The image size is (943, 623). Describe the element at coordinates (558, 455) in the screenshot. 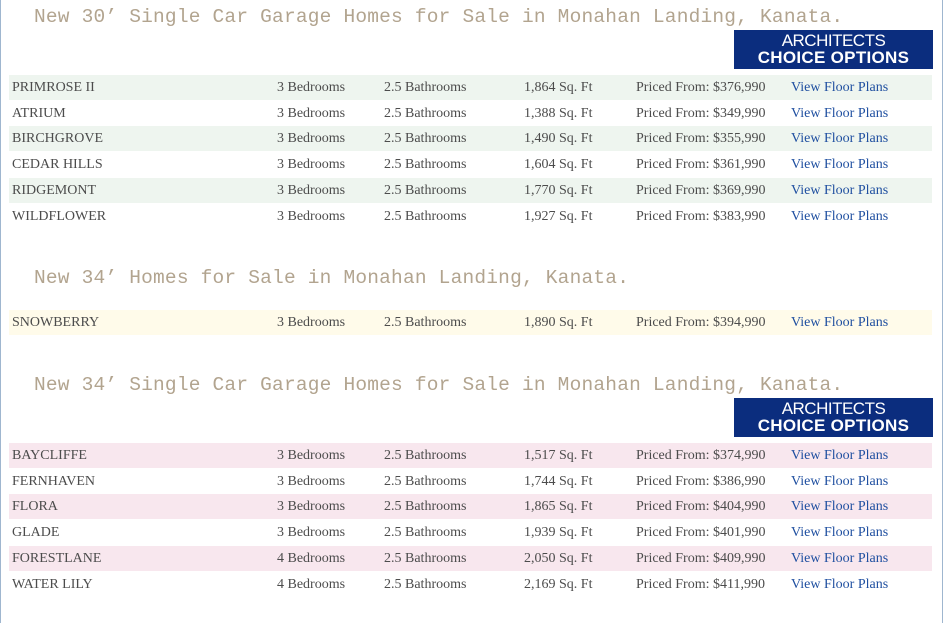

I see `home-sqft: 1,517 Sq. Ft` at that location.